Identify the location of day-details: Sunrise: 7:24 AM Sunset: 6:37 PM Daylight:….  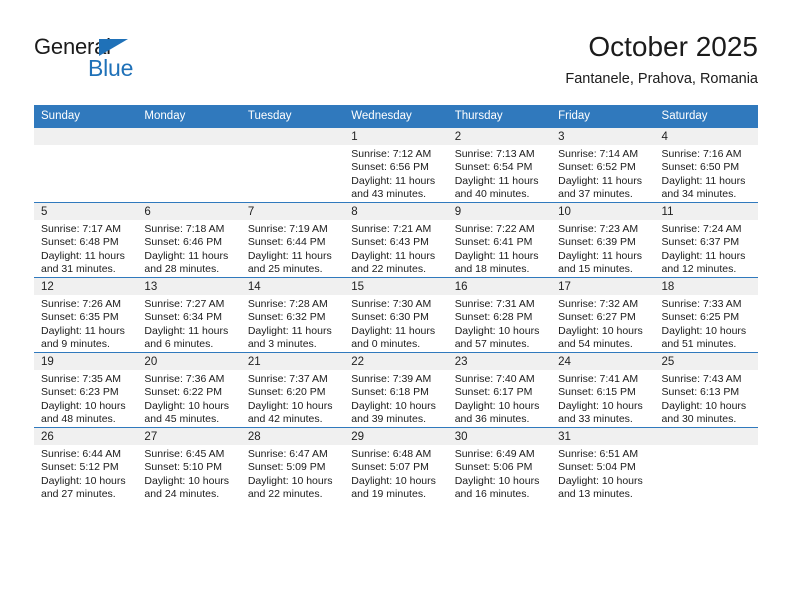
(706, 248).